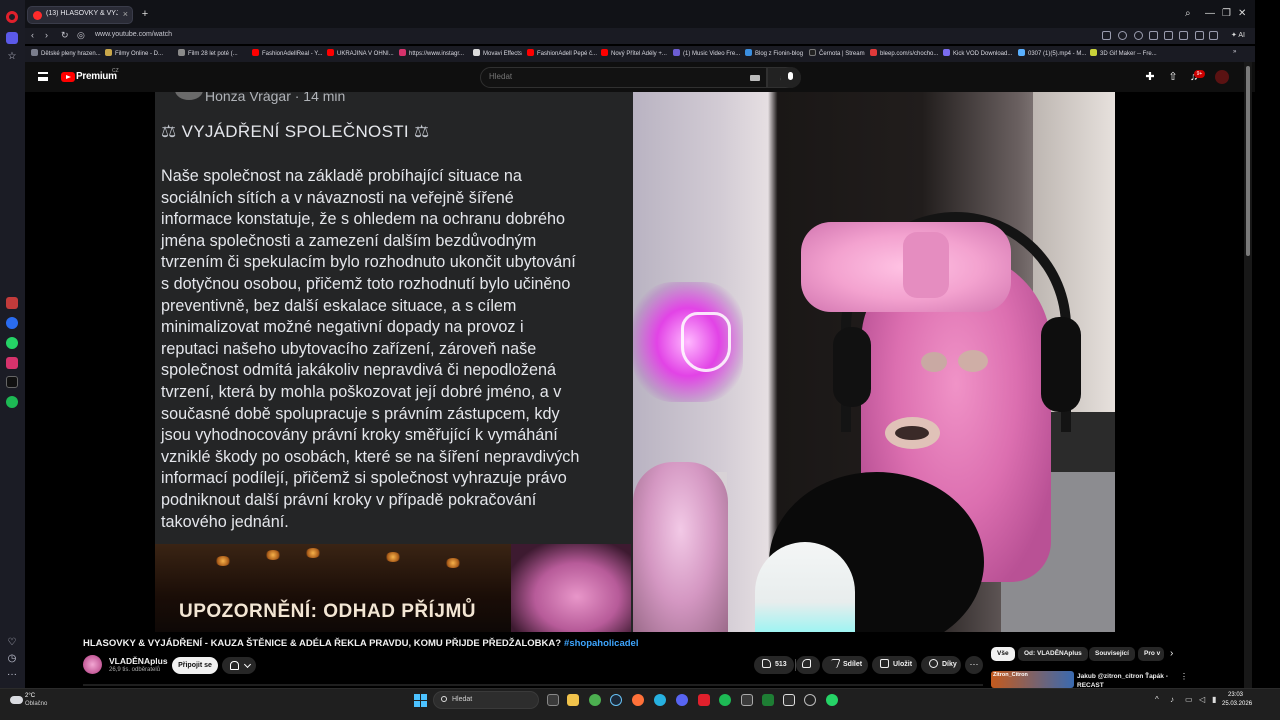 The height and width of the screenshot is (720, 1280). I want to click on firefox-icon, so click(638, 700).